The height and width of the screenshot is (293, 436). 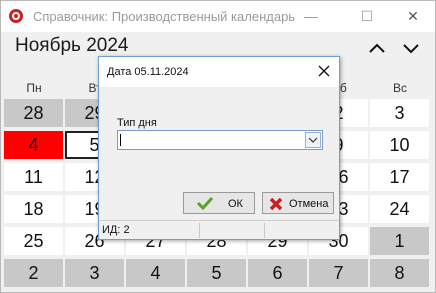 I want to click on calendar-day: 6, so click(x=277, y=273).